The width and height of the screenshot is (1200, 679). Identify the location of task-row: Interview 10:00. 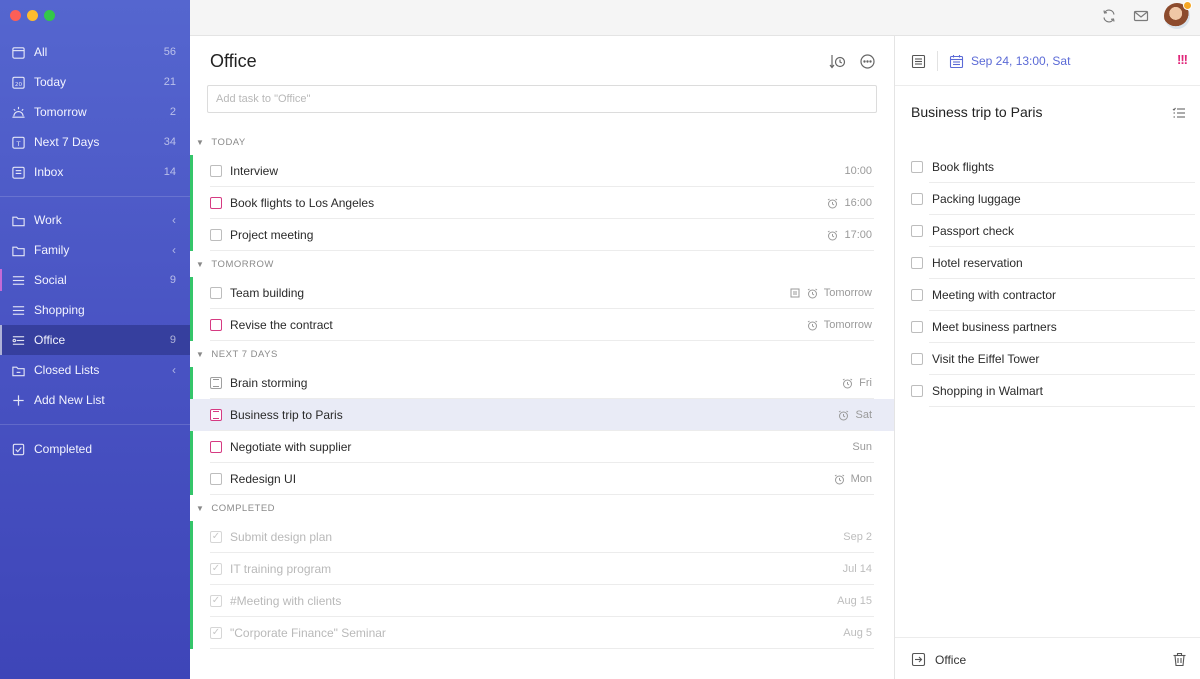
(542, 171).